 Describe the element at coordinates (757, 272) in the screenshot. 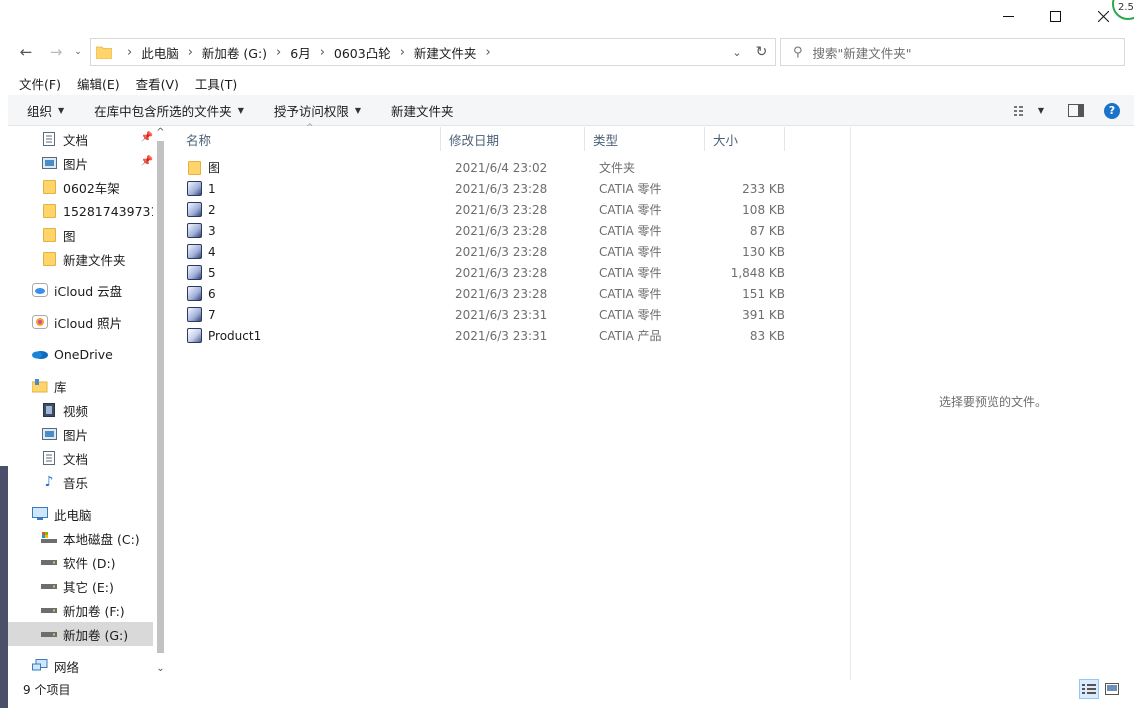

I see `file-size: 1,848 KB` at that location.